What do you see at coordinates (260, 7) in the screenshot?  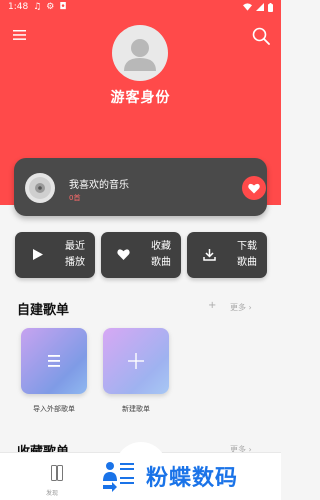 I see `signal-icon` at bounding box center [260, 7].